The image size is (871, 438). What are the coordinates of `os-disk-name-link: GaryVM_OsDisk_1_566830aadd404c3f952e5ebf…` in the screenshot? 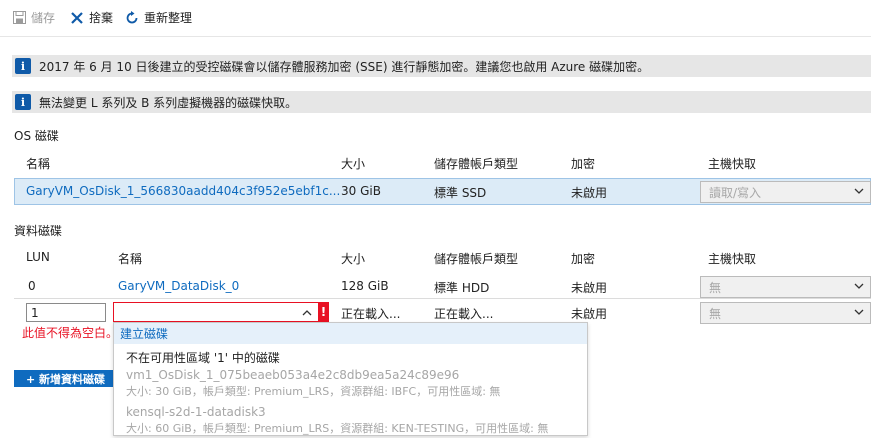 It's located at (183, 191).